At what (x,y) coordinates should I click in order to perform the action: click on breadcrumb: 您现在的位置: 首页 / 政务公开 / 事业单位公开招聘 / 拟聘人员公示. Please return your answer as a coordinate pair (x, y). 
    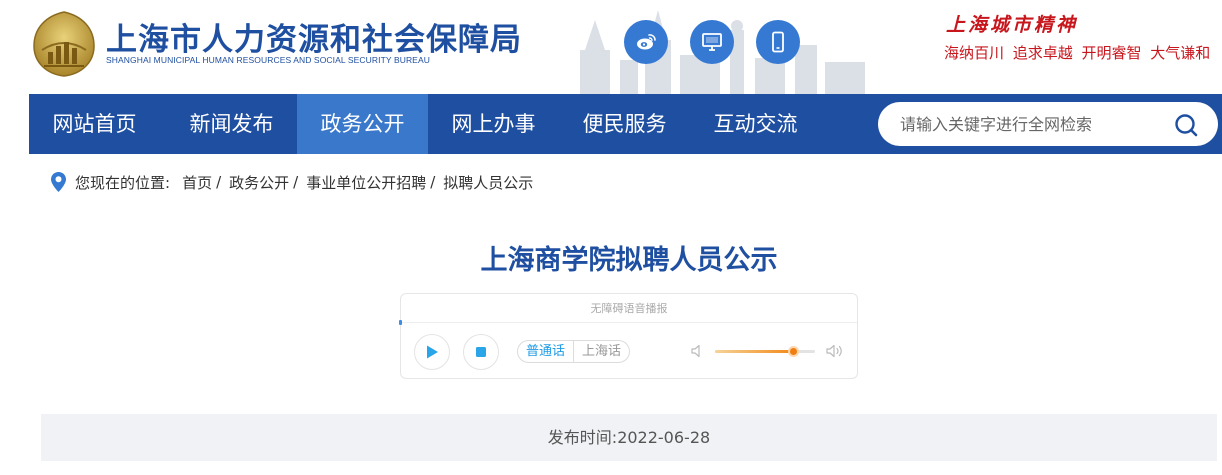
    Looking at the image, I should click on (291, 182).